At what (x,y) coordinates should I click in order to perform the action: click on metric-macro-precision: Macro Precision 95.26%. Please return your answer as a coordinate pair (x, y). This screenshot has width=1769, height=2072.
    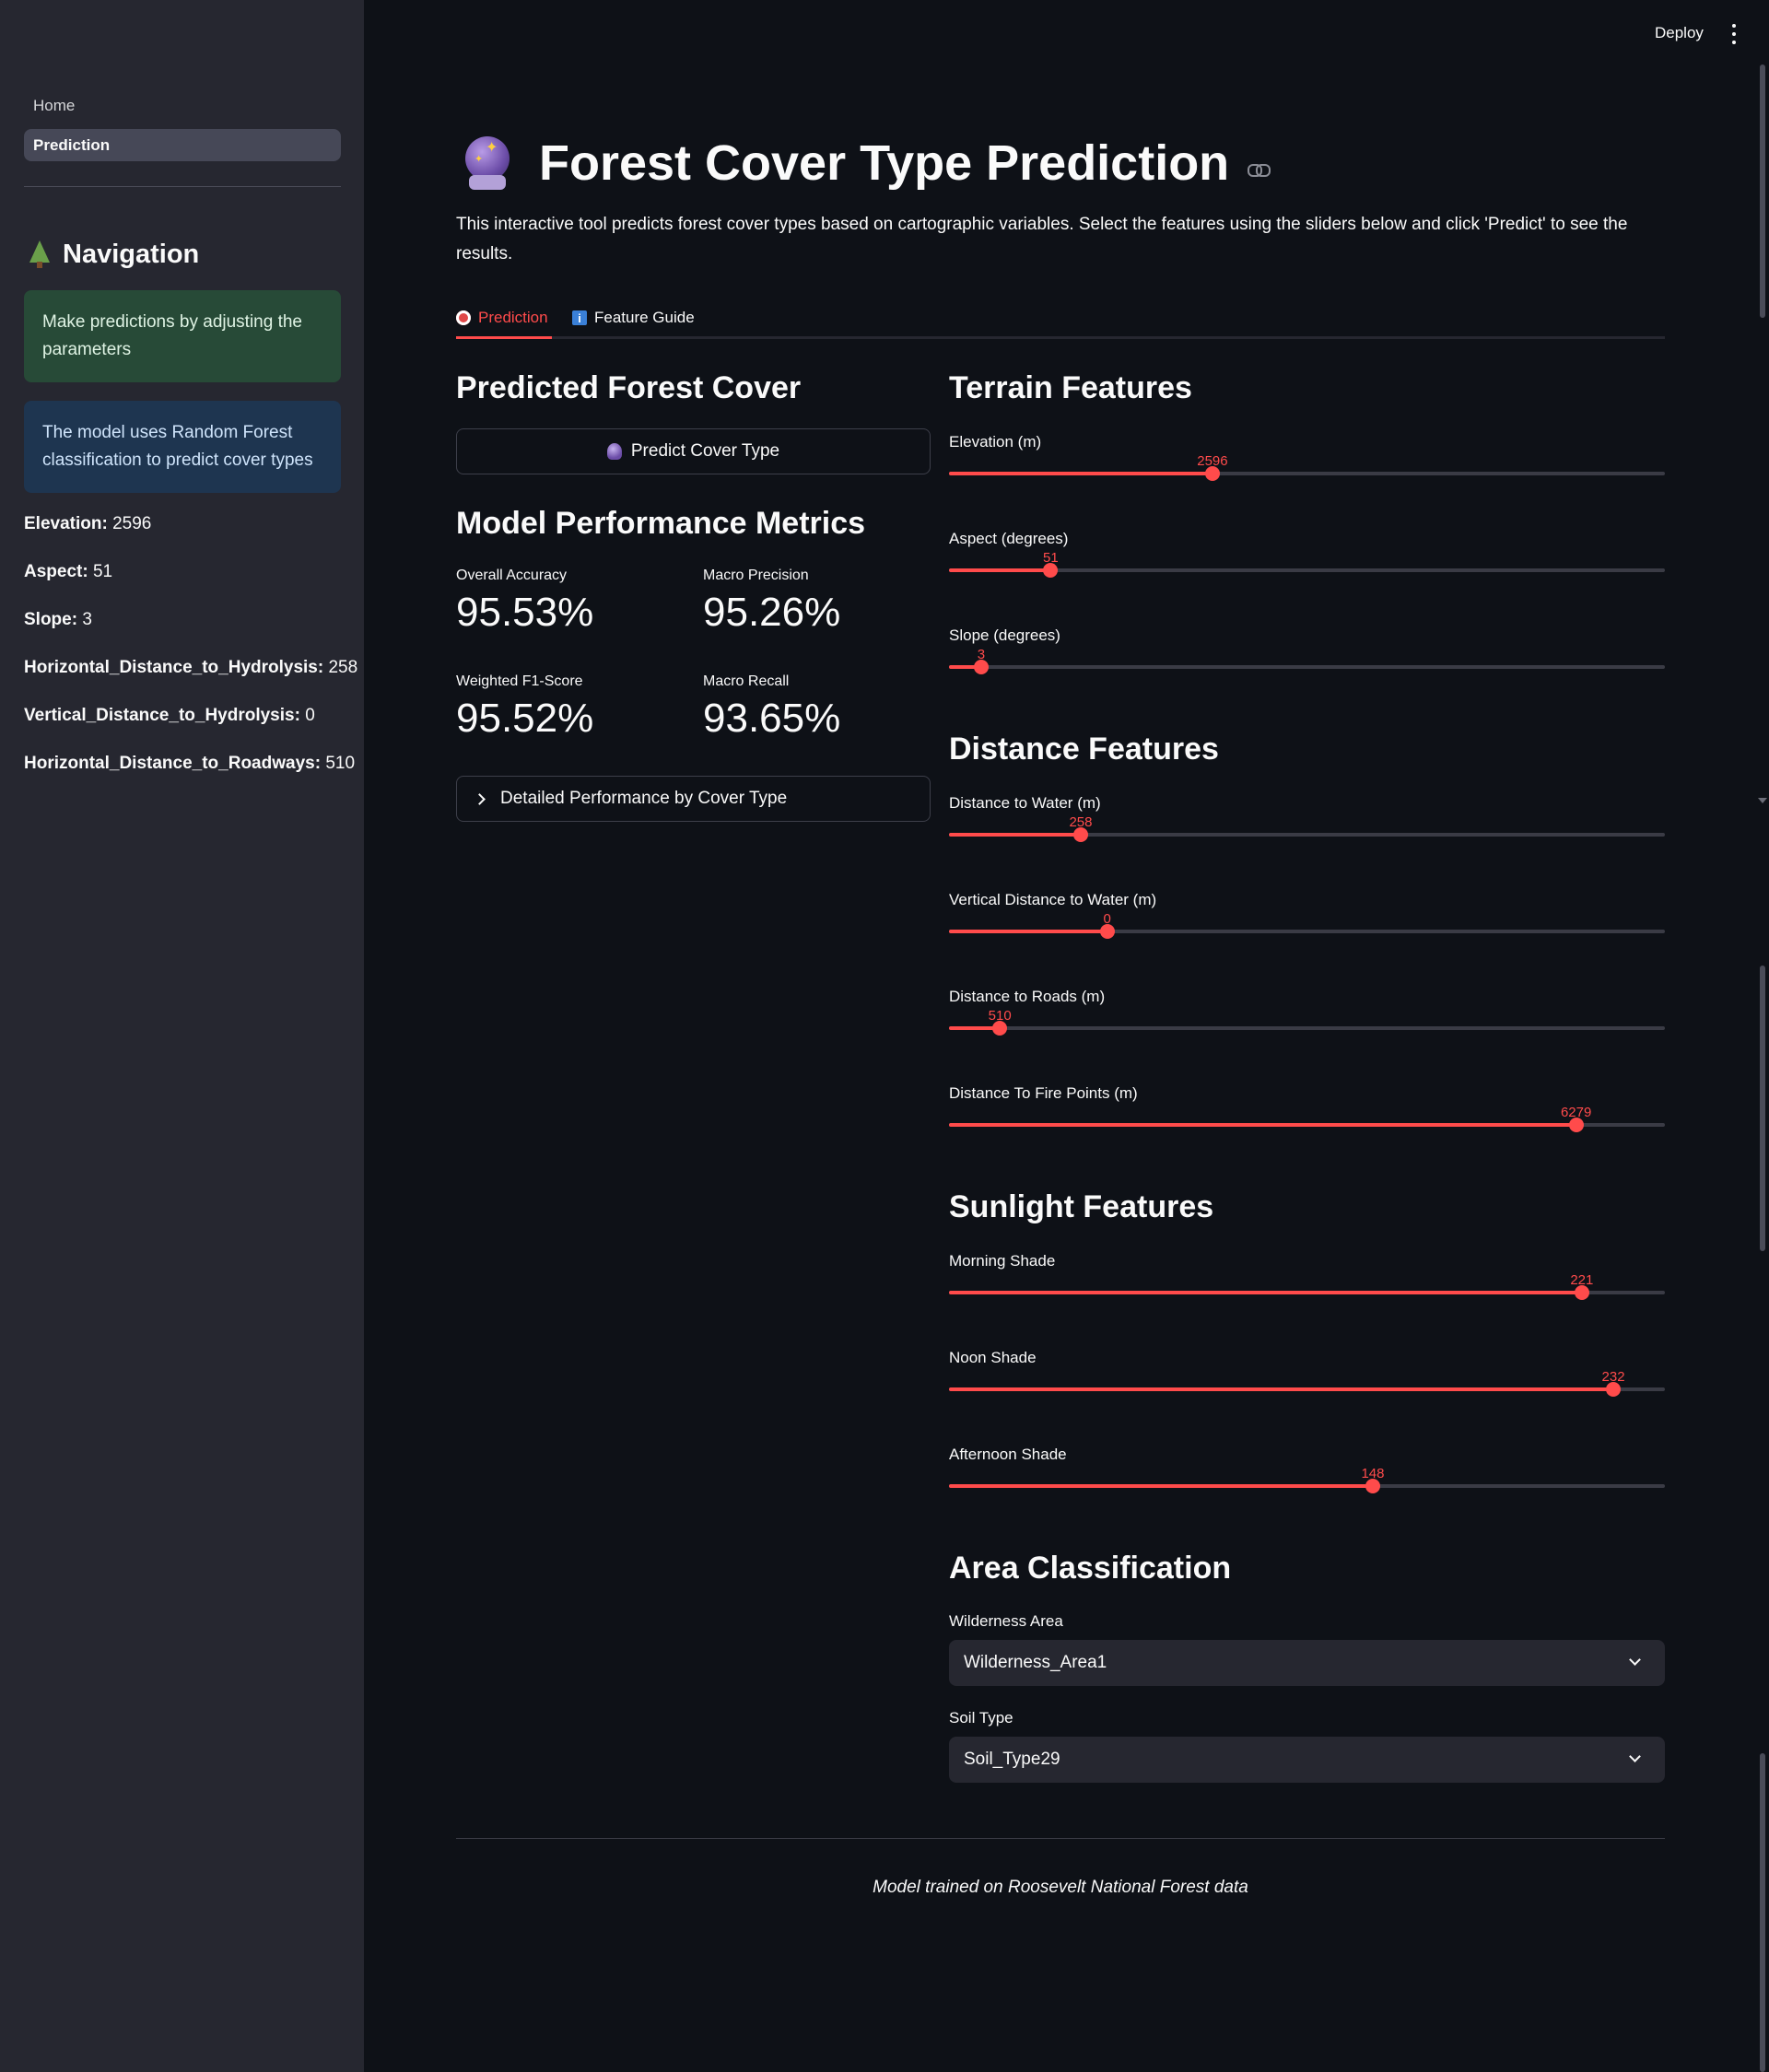
    Looking at the image, I should click on (771, 602).